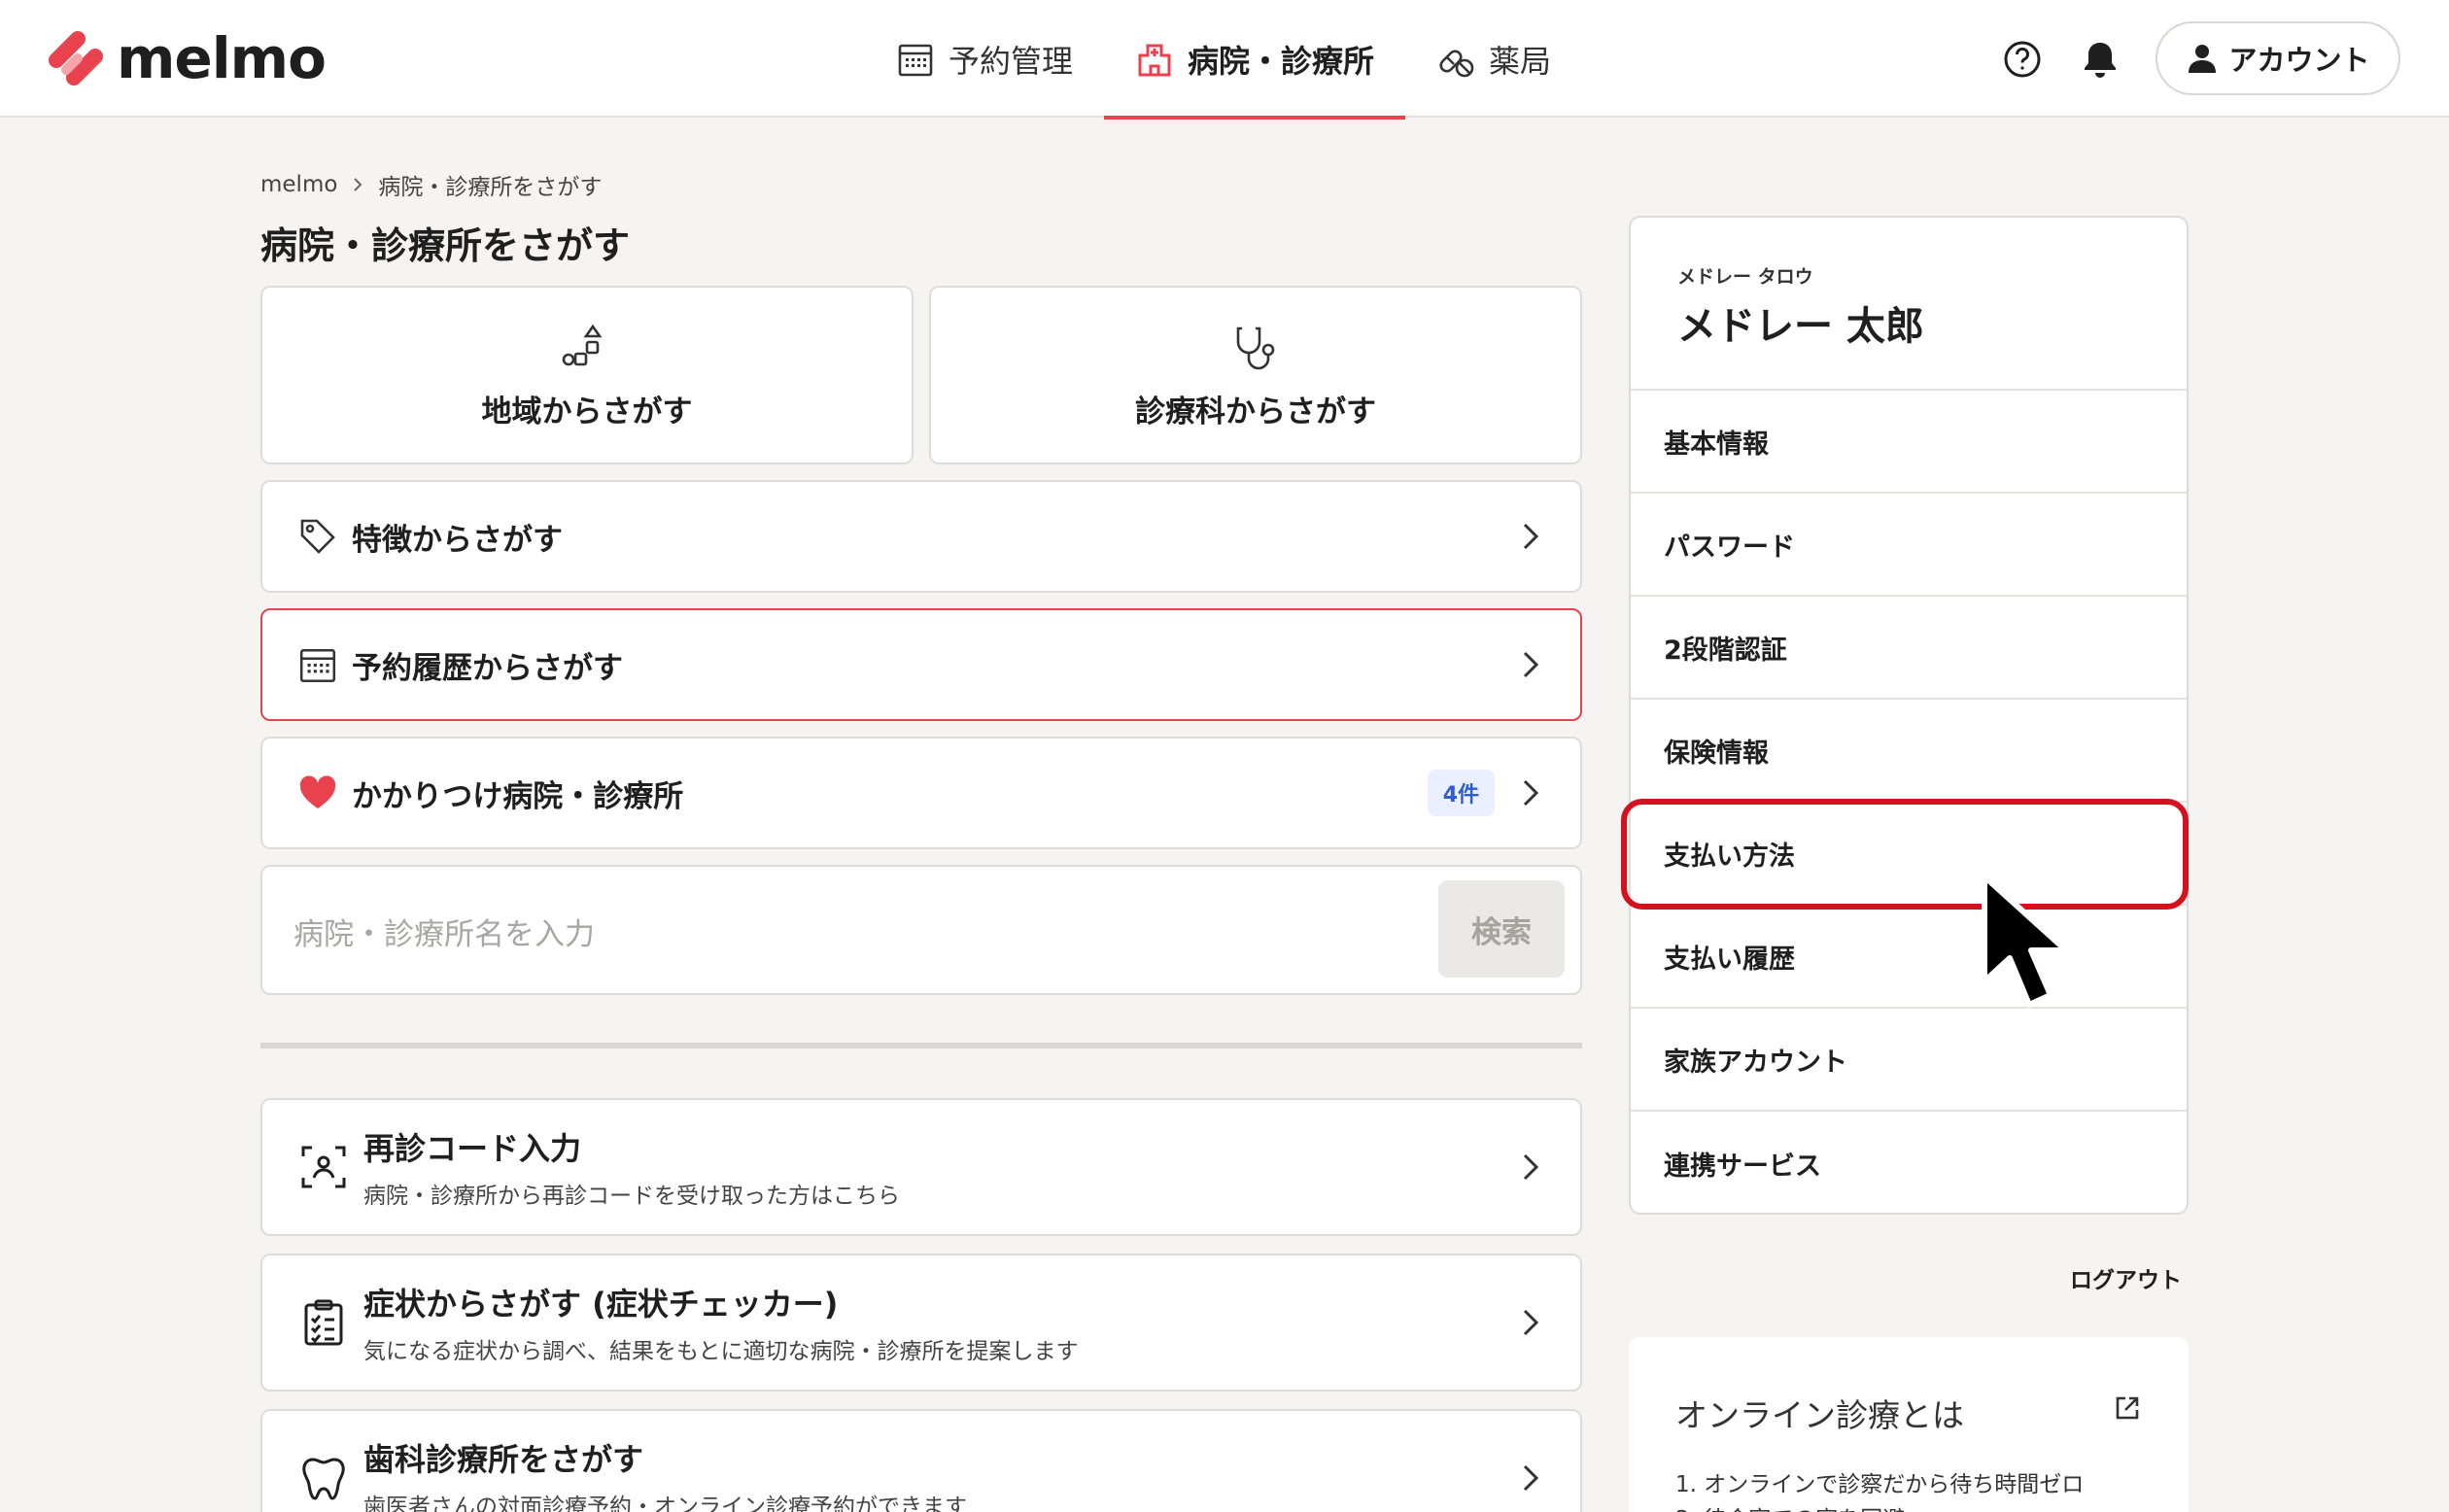 Image resolution: width=2449 pixels, height=1512 pixels. Describe the element at coordinates (324, 1322) in the screenshot. I see `clipboard-check-icon` at that location.